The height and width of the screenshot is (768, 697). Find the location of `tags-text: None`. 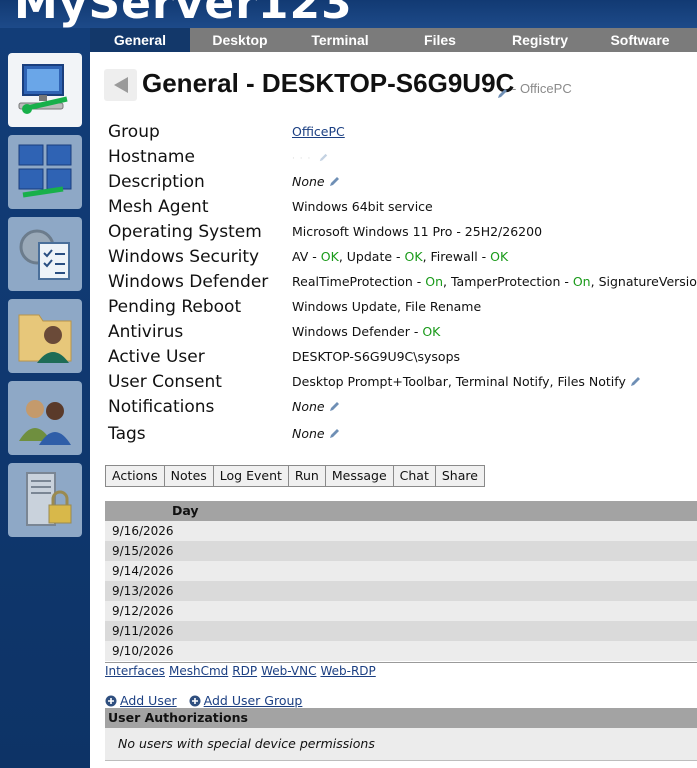

tags-text: None is located at coordinates (308, 433).